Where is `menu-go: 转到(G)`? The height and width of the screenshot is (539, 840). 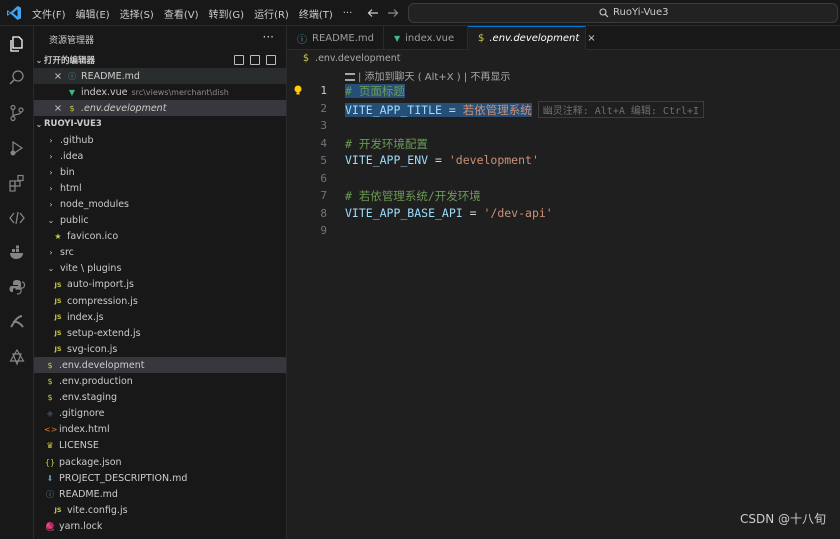 menu-go: 转到(G) is located at coordinates (227, 13).